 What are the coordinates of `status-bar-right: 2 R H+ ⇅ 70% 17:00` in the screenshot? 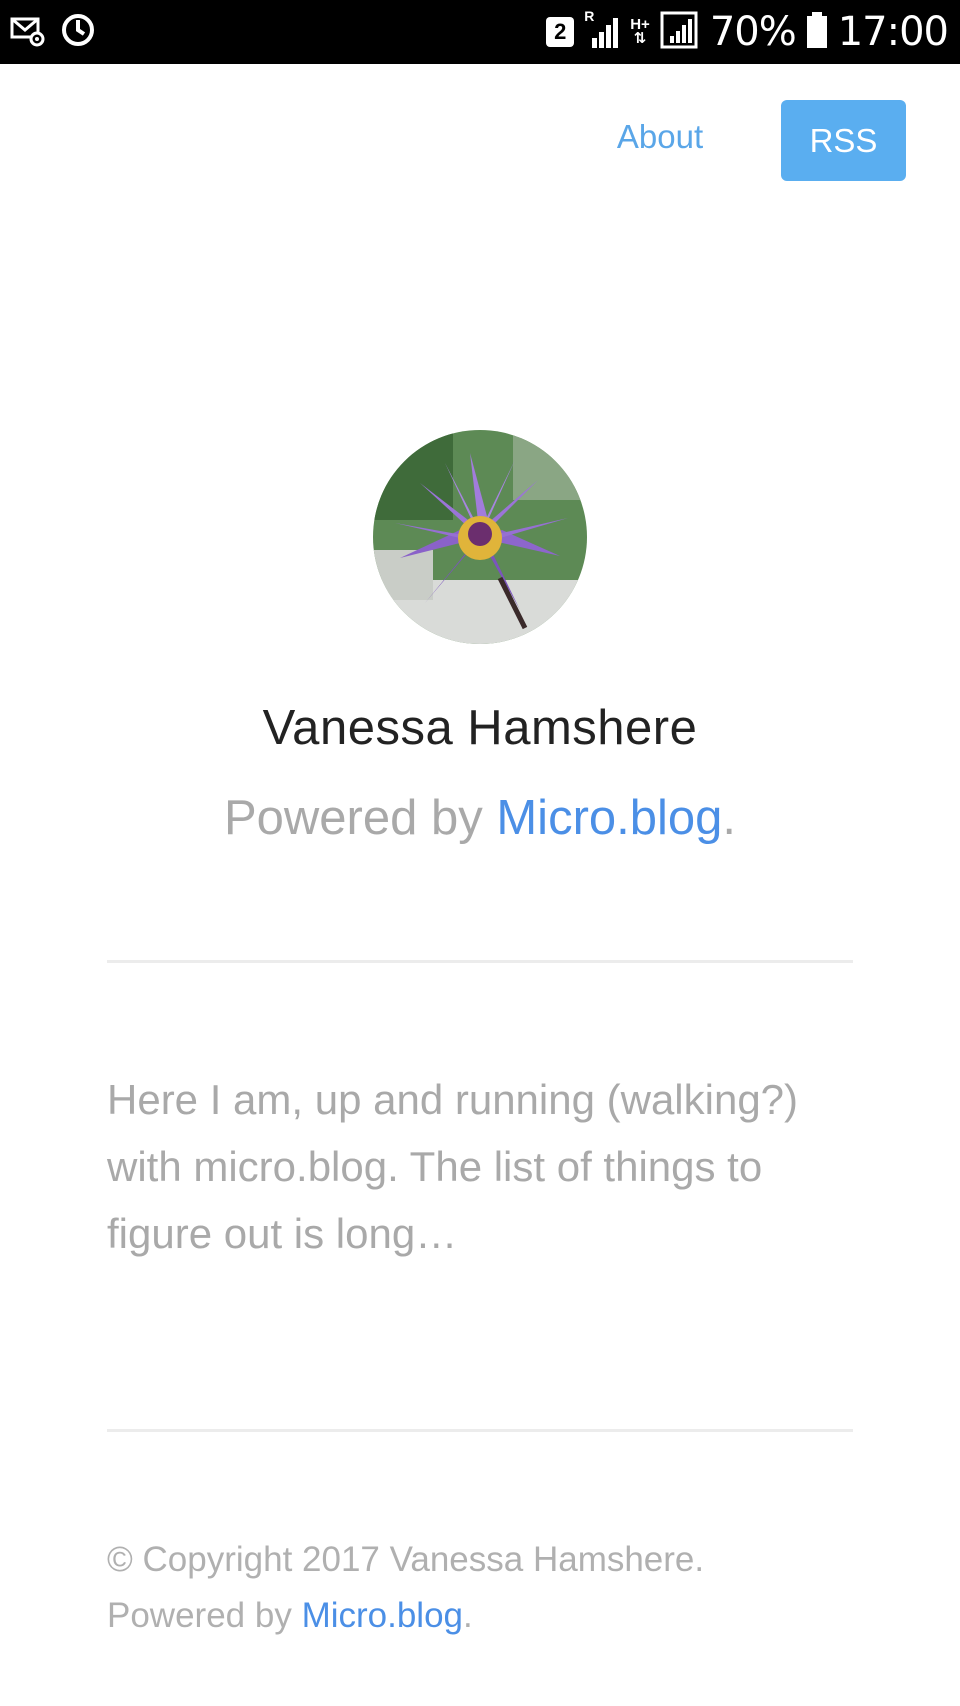 It's located at (747, 32).